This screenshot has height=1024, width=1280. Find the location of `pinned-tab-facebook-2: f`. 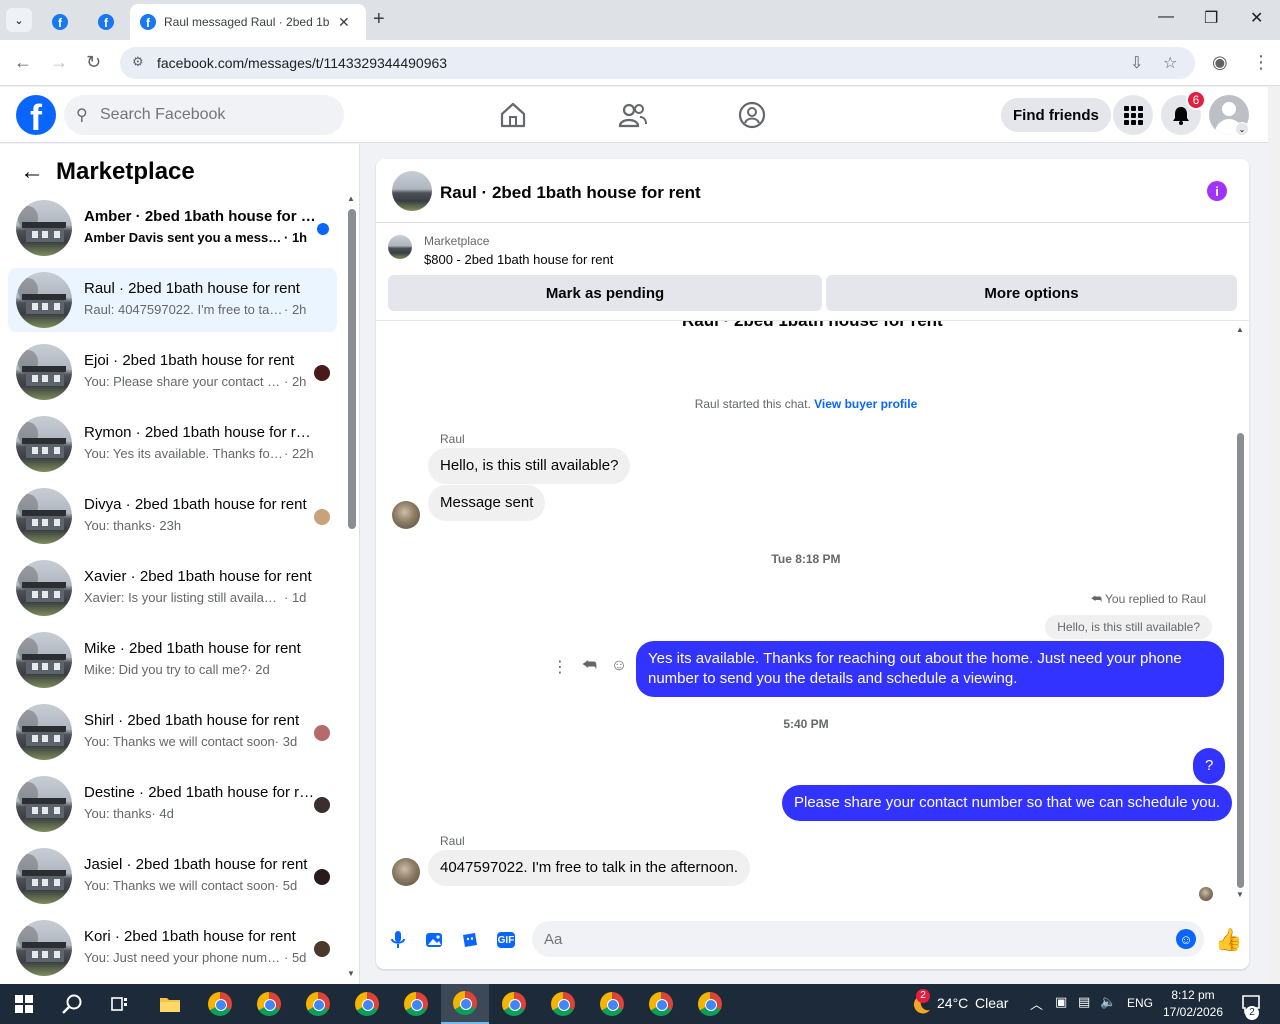

pinned-tab-facebook-2: f is located at coordinates (106, 22).